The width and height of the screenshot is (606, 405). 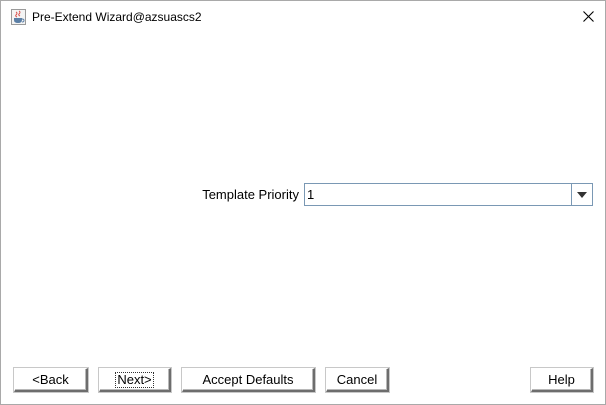 I want to click on template-priority-value: 1, so click(x=310, y=194).